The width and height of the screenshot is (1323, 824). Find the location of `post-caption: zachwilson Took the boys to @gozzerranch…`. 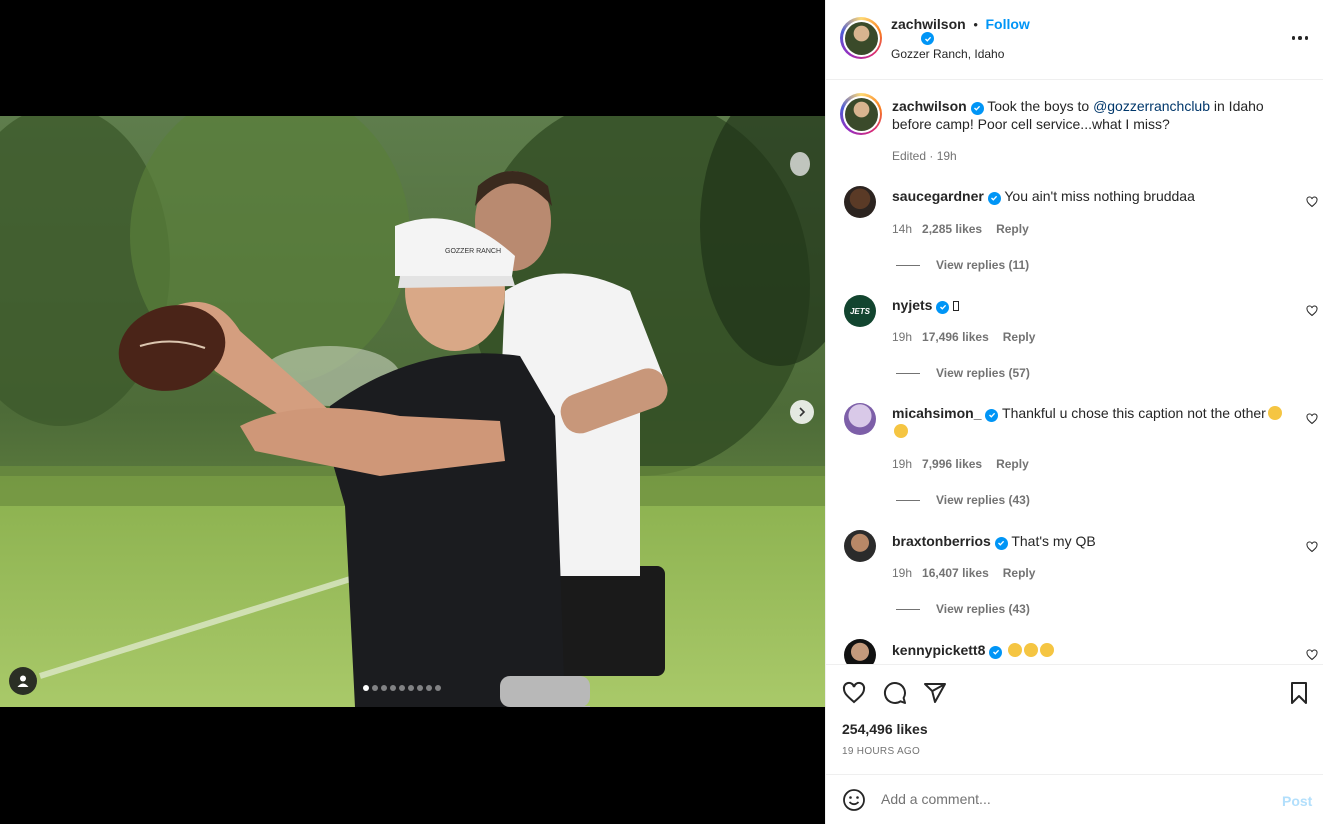

post-caption: zachwilson Took the boys to @gozzerranch… is located at coordinates (1078, 115).